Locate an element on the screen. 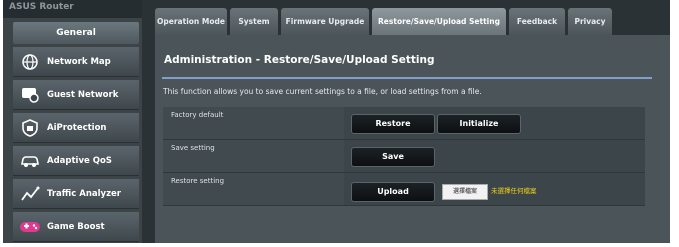 The image size is (679, 247). title-divider is located at coordinates (407, 78).